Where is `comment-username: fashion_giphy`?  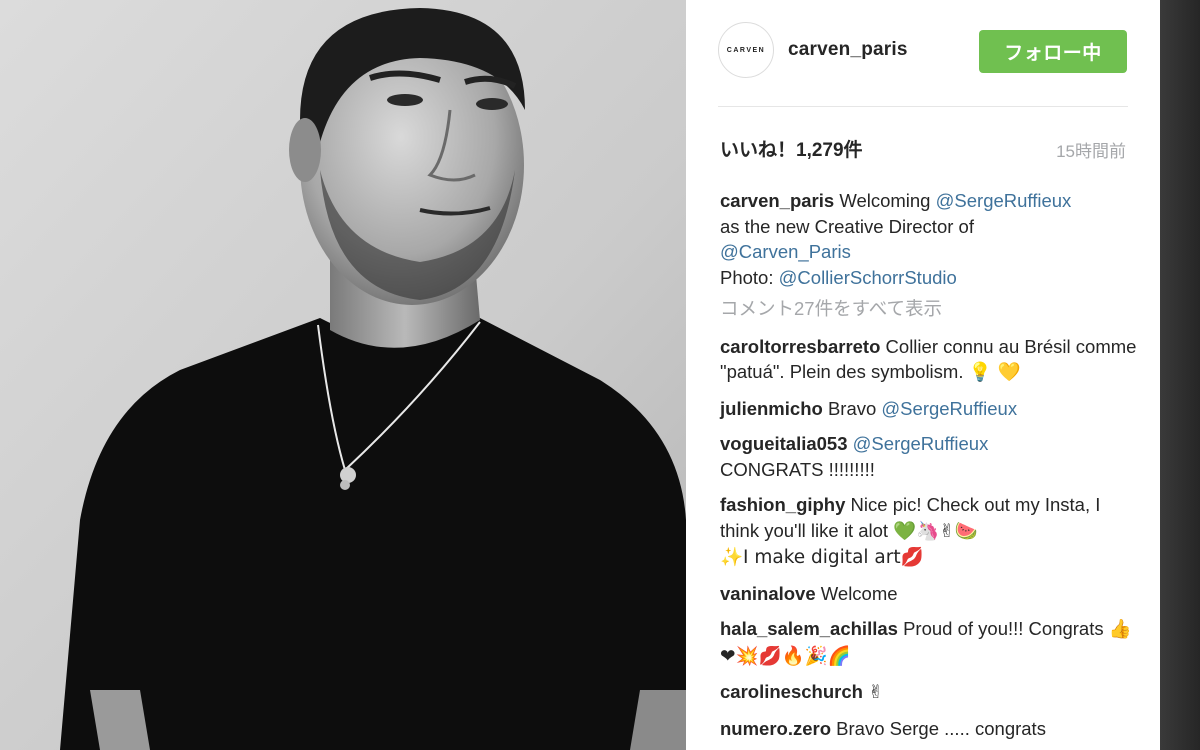
comment-username: fashion_giphy is located at coordinates (782, 504).